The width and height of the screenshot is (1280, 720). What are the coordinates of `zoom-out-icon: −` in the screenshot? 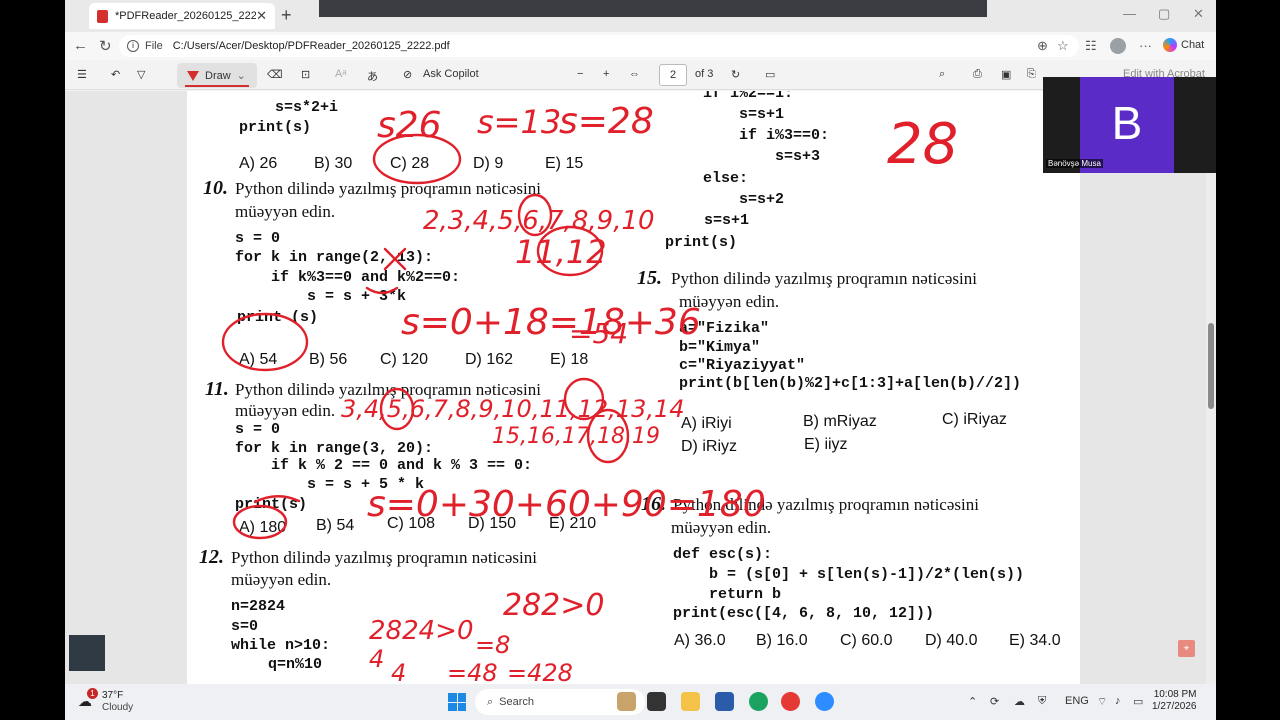 It's located at (580, 74).